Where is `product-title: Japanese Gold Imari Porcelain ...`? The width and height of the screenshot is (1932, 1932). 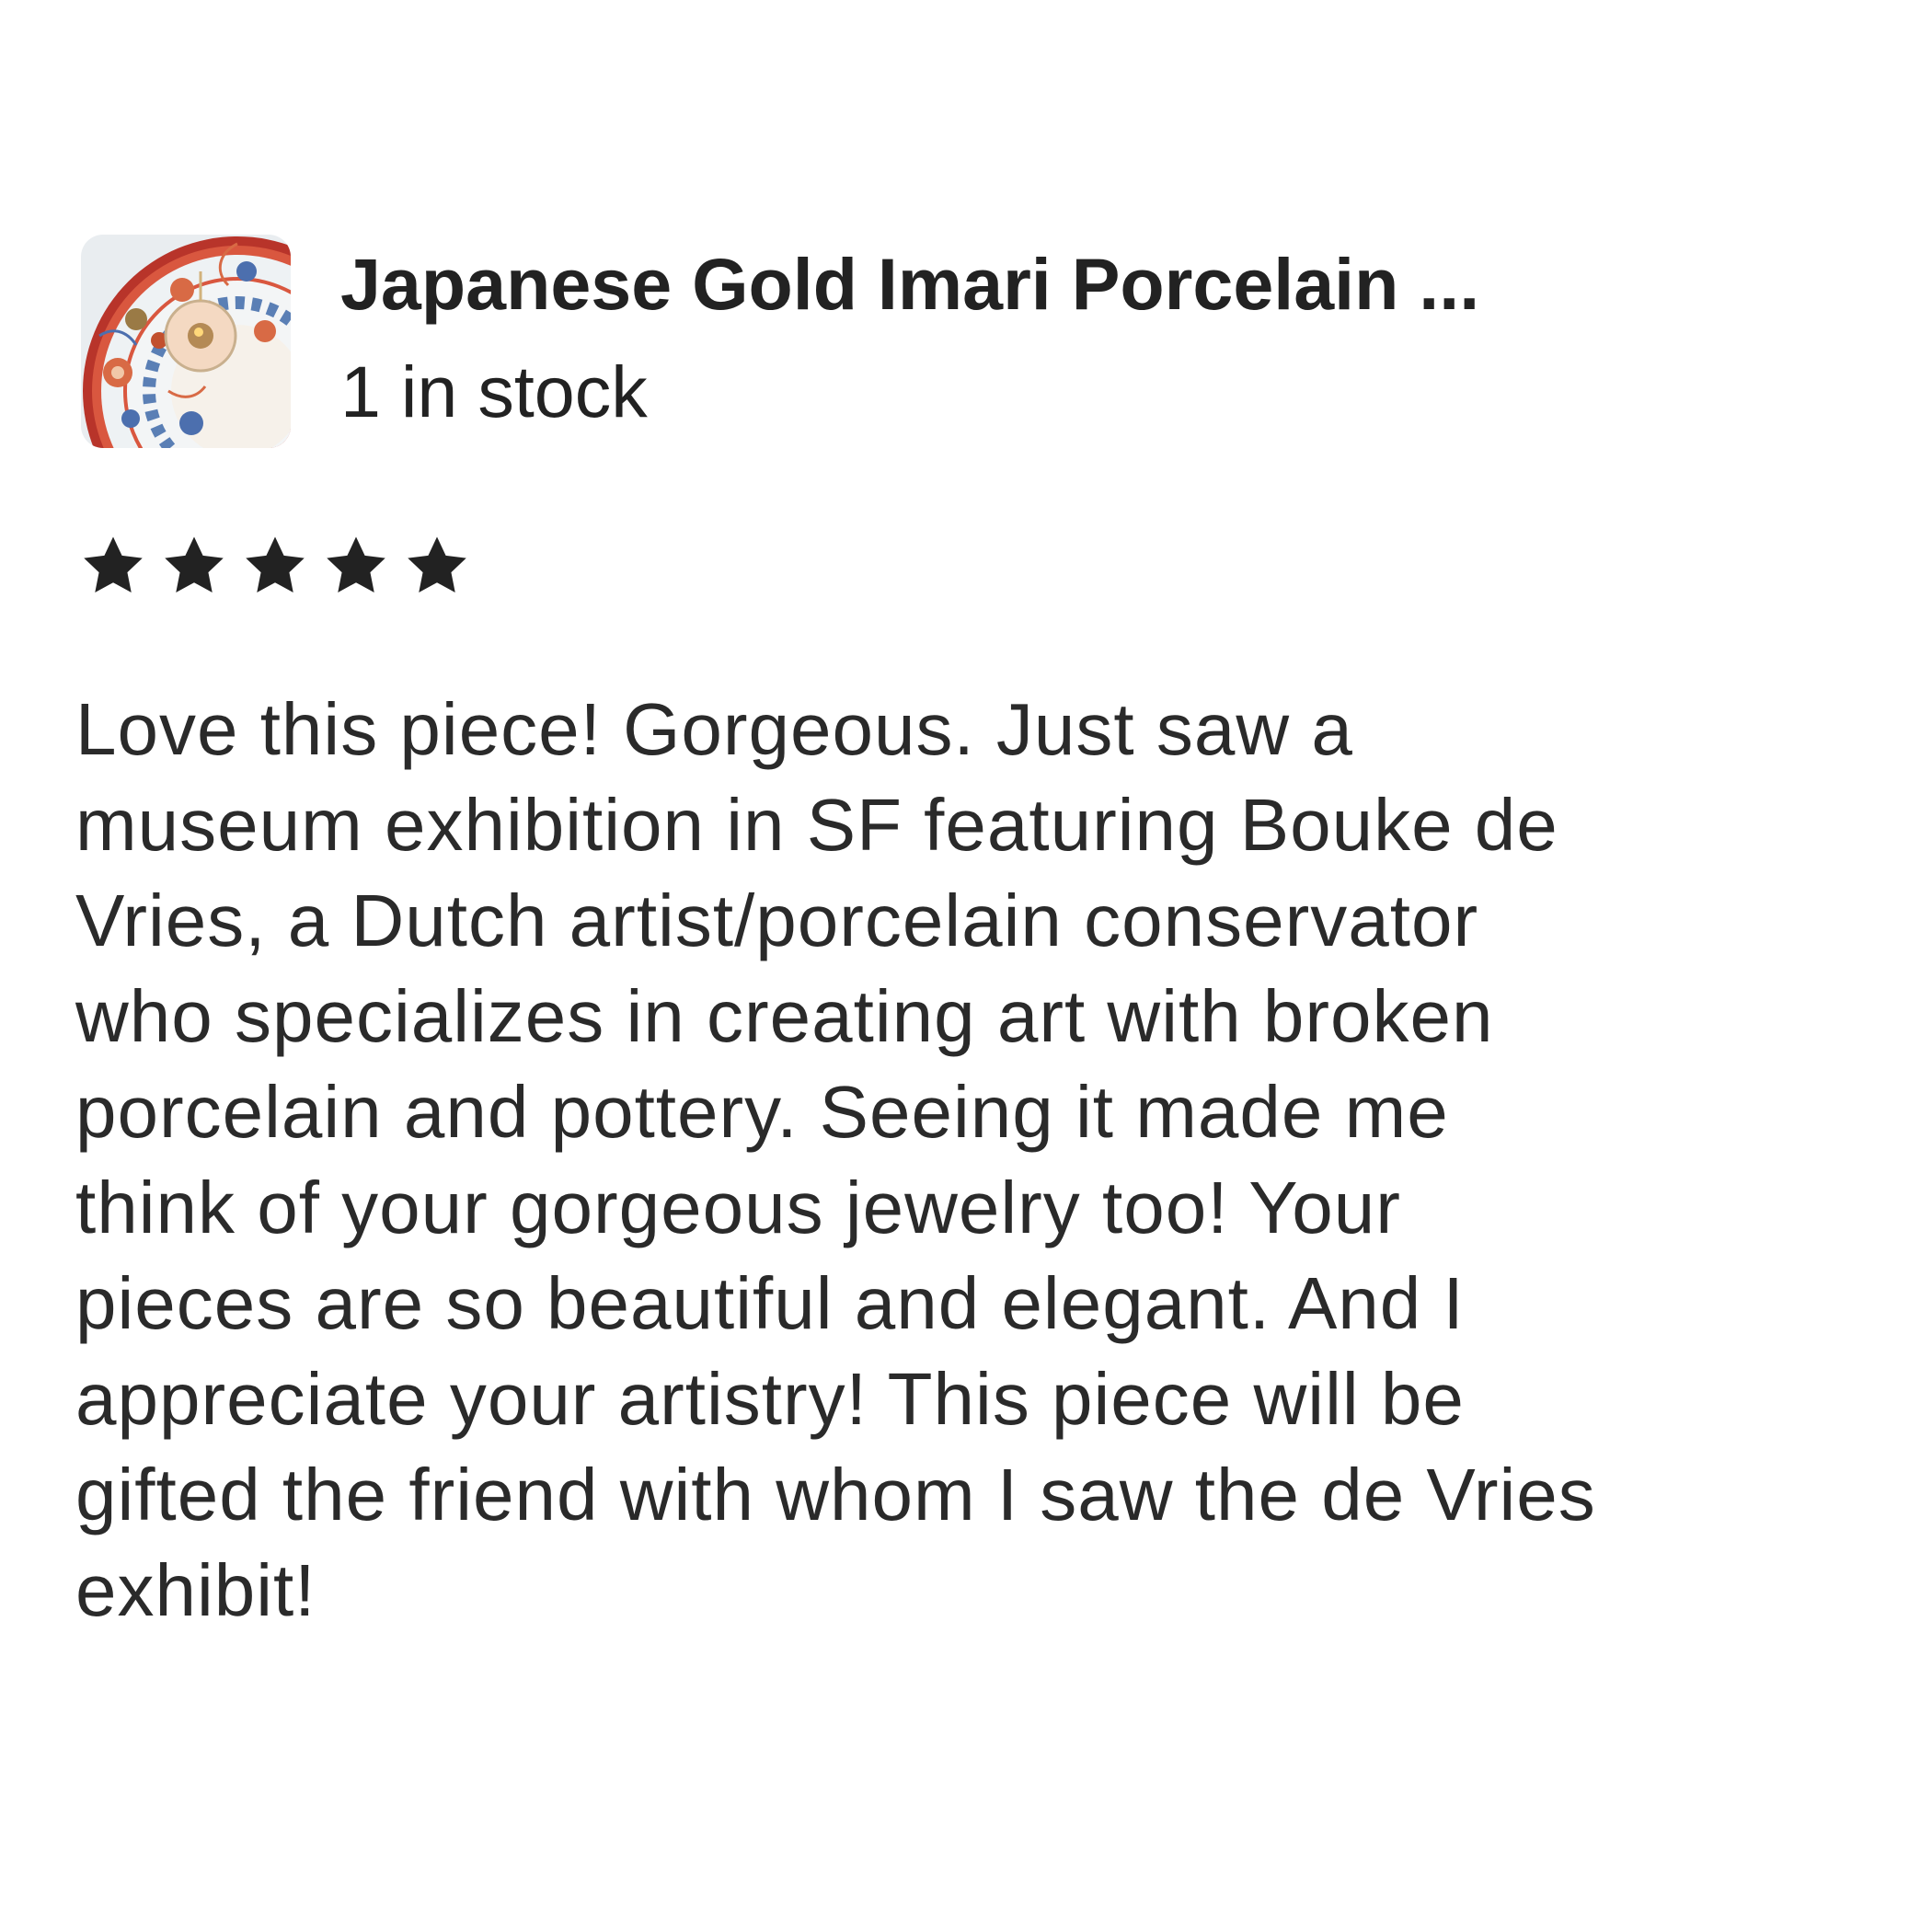
product-title: Japanese Gold Imari Porcelain ... is located at coordinates (909, 283).